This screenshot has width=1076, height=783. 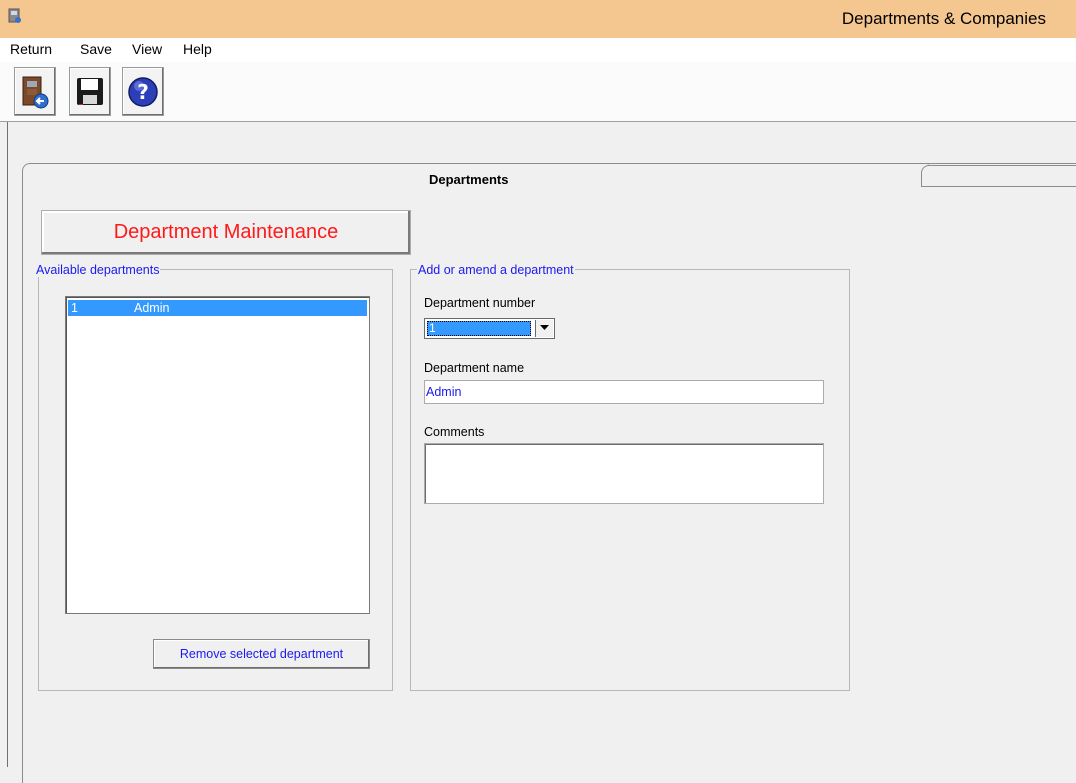 I want to click on add-amend-department-legend: Add or amend a department, so click(x=496, y=270).